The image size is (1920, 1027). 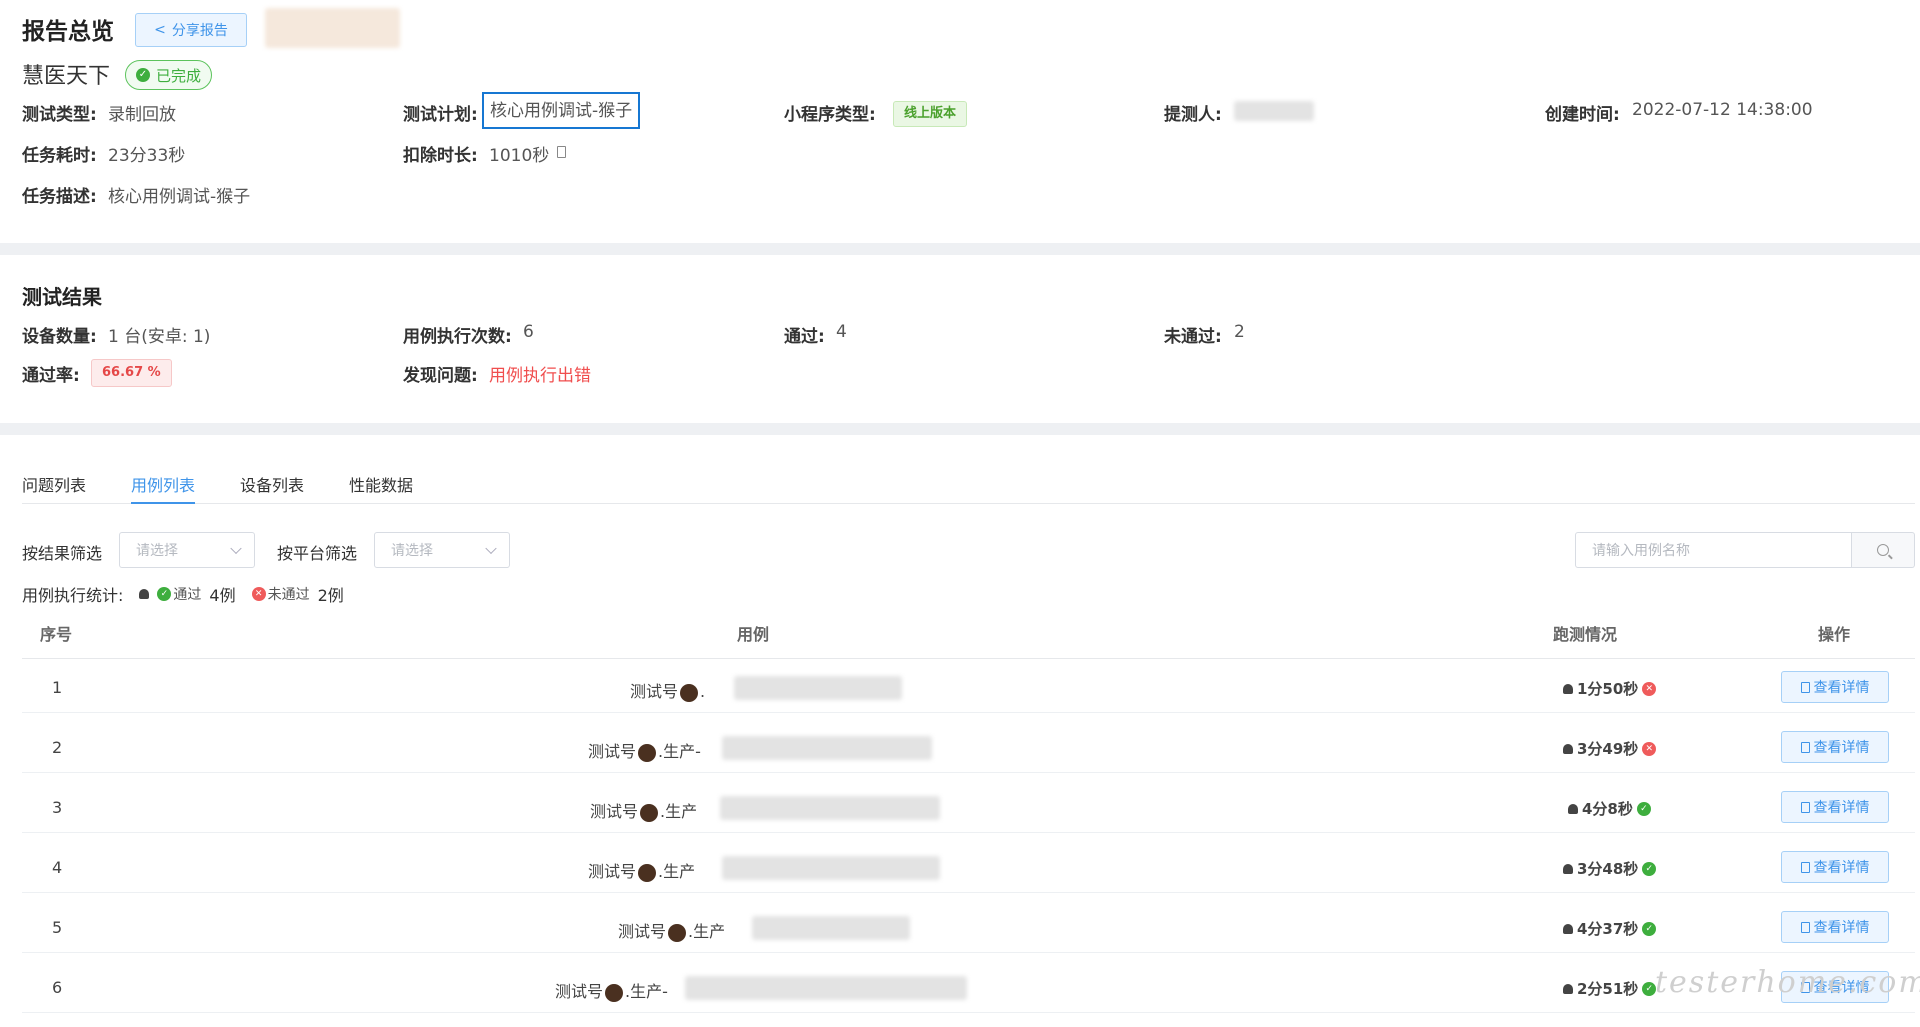 I want to click on pass-rate-label: 通过率:, so click(x=51, y=376).